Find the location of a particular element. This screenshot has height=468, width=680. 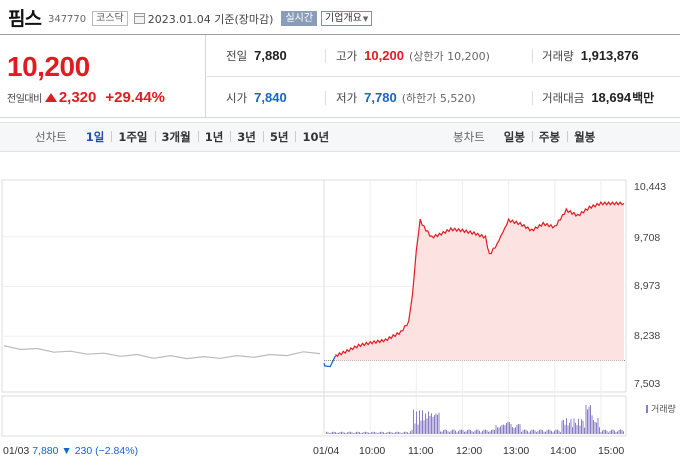

period-1w: 1주일 is located at coordinates (132, 137).